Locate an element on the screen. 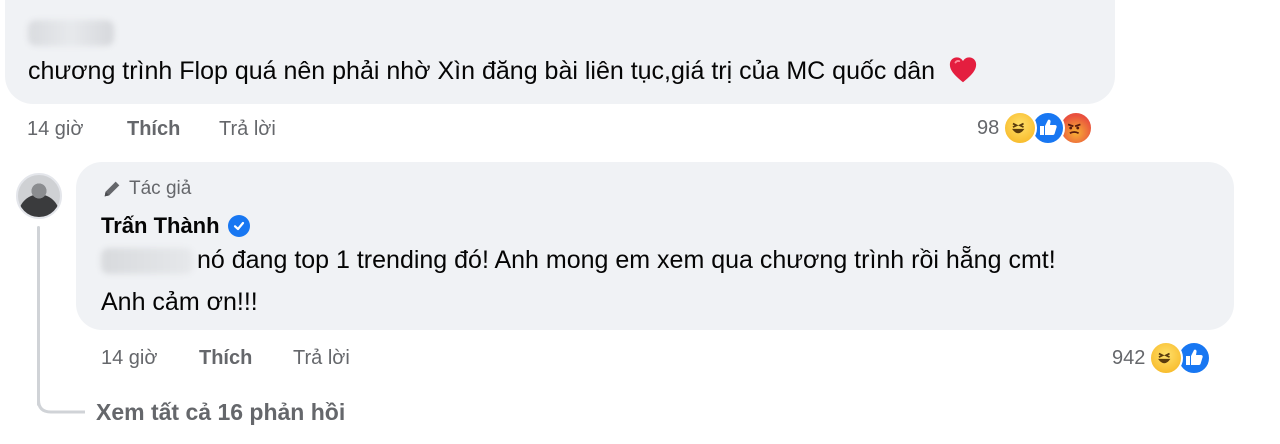  reply-button: Trả lời is located at coordinates (247, 129).